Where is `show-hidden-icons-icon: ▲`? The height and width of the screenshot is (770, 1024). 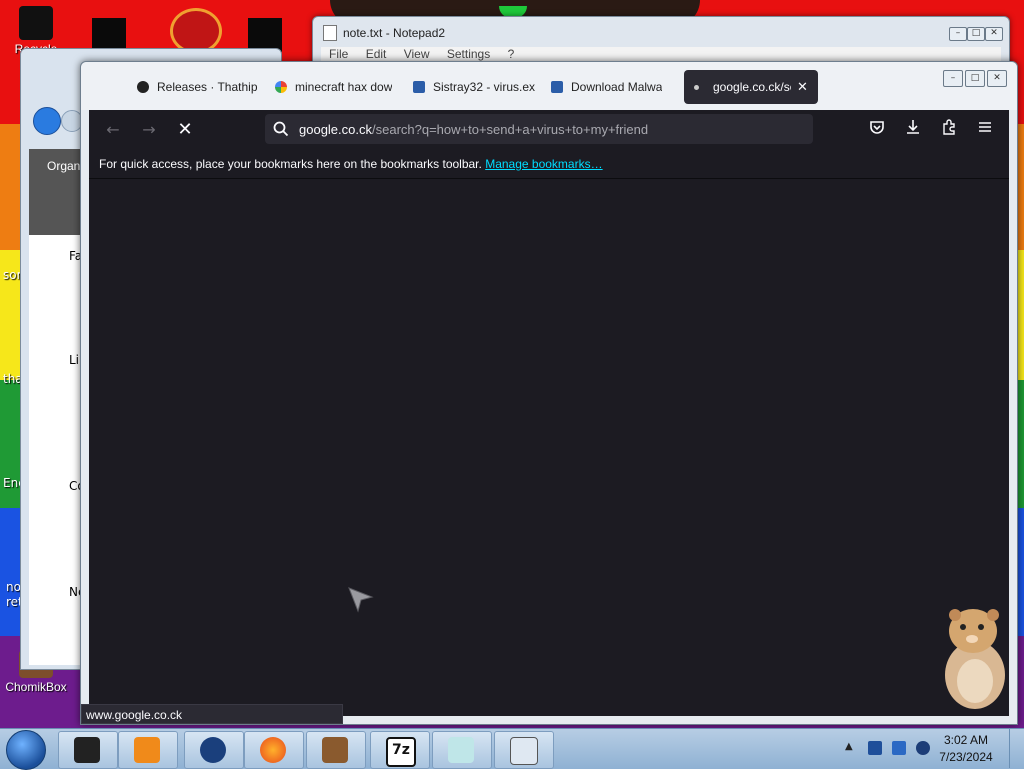
show-hidden-icons-icon: ▲ is located at coordinates (849, 746).